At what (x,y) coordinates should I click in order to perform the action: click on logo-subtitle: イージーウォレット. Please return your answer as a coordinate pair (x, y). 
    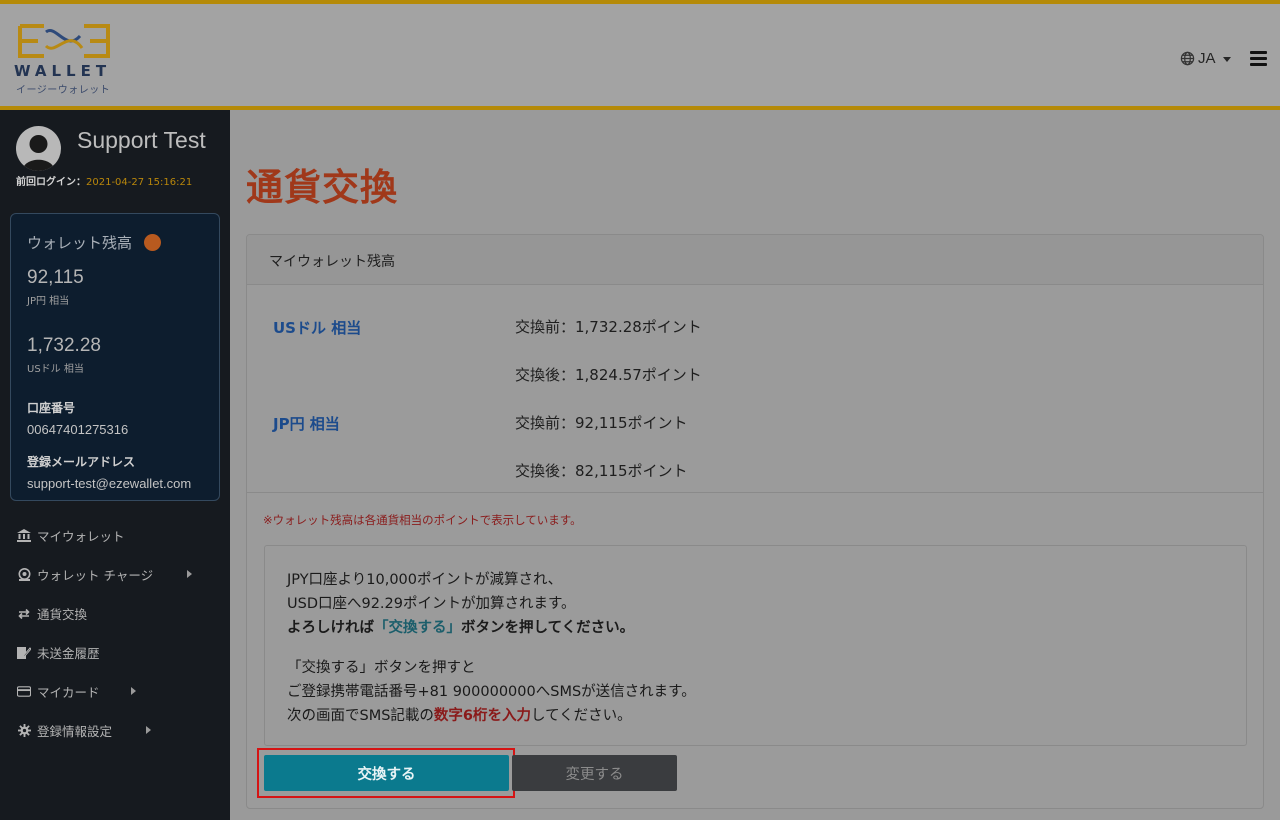
    Looking at the image, I should click on (63, 90).